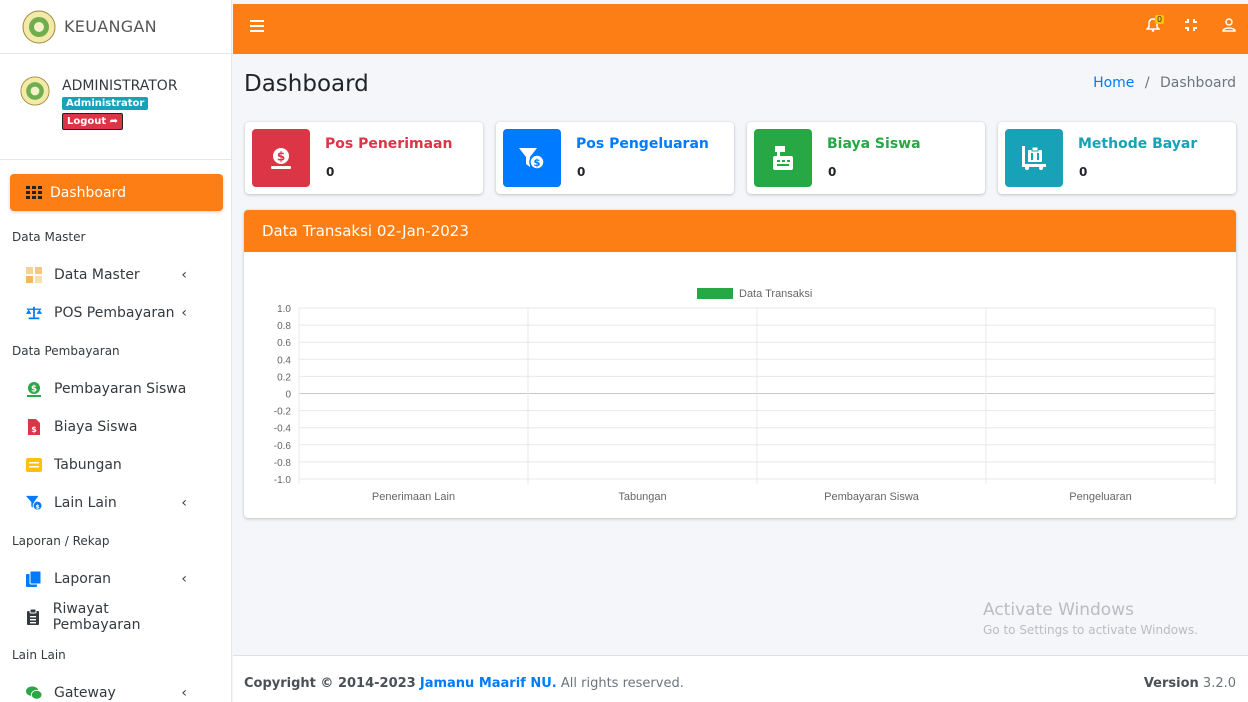  I want to click on user-icon, so click(1229, 25).